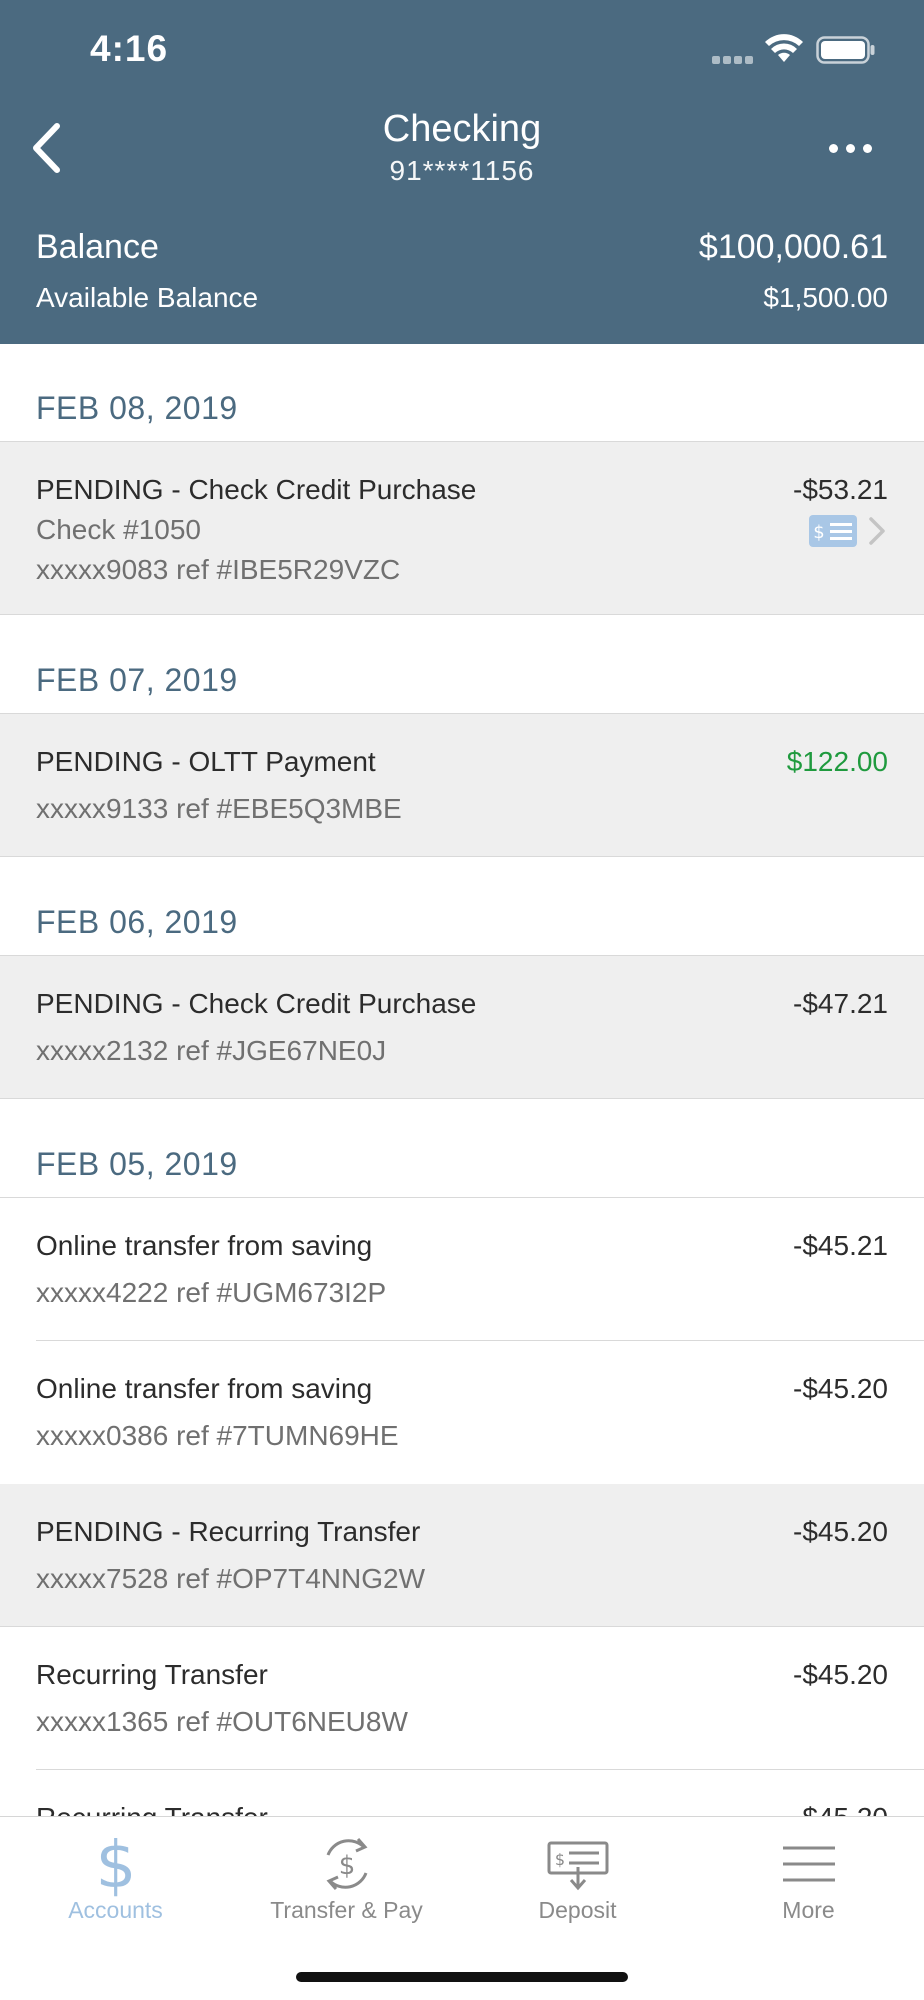  What do you see at coordinates (837, 761) in the screenshot?
I see `transaction-amount: $122.00` at bounding box center [837, 761].